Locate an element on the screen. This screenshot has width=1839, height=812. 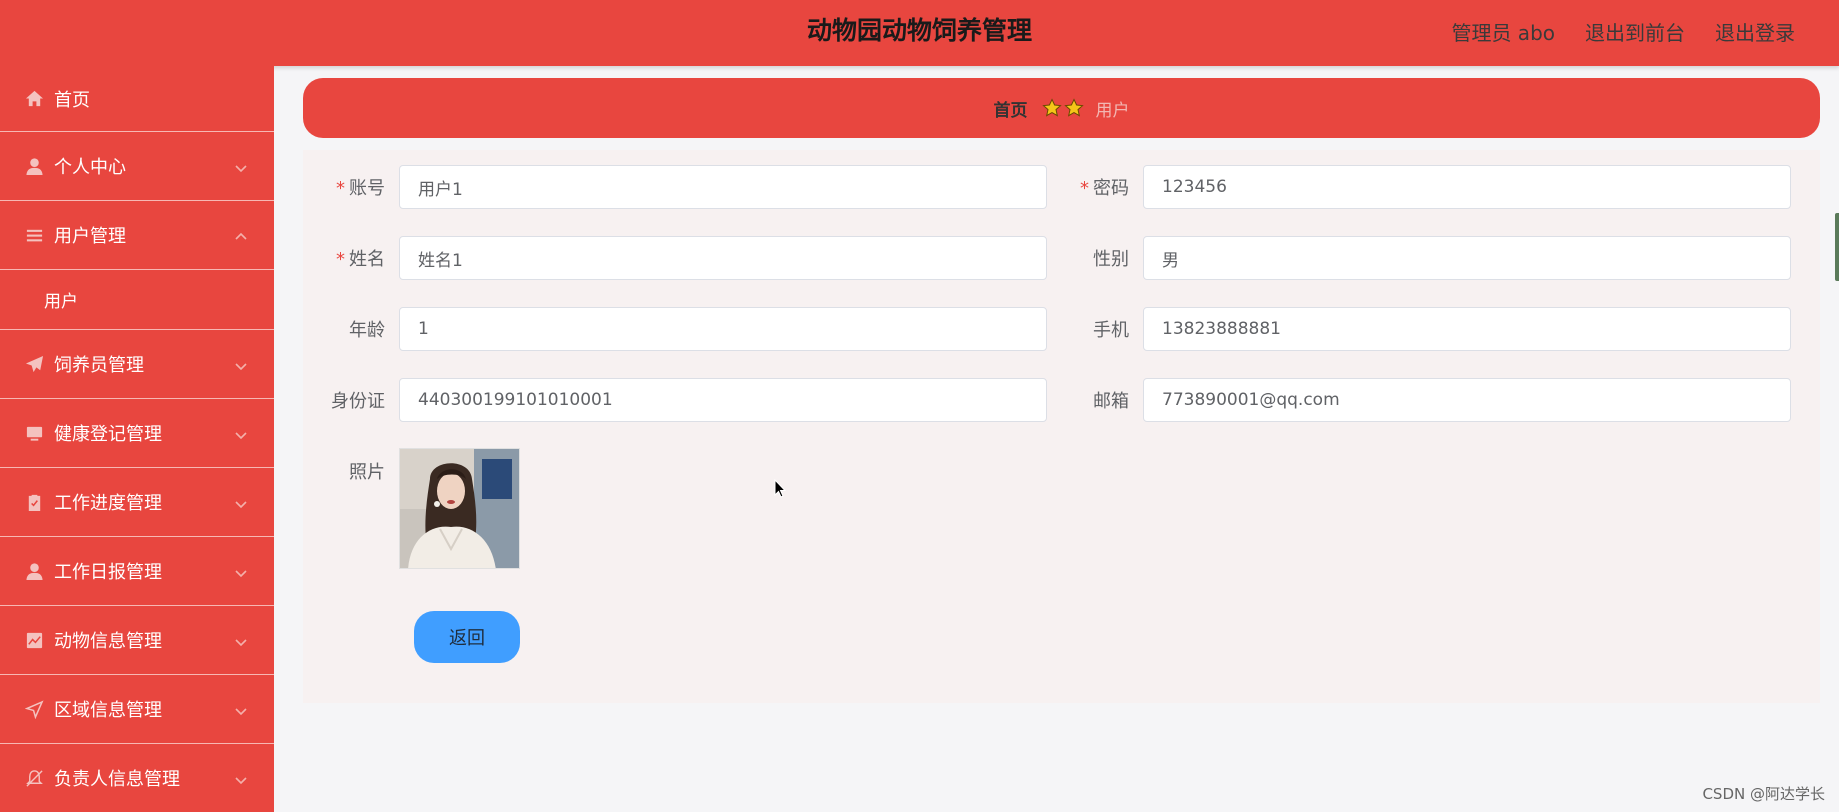
sidebar-subitem-user: 用户 is located at coordinates (137, 300).